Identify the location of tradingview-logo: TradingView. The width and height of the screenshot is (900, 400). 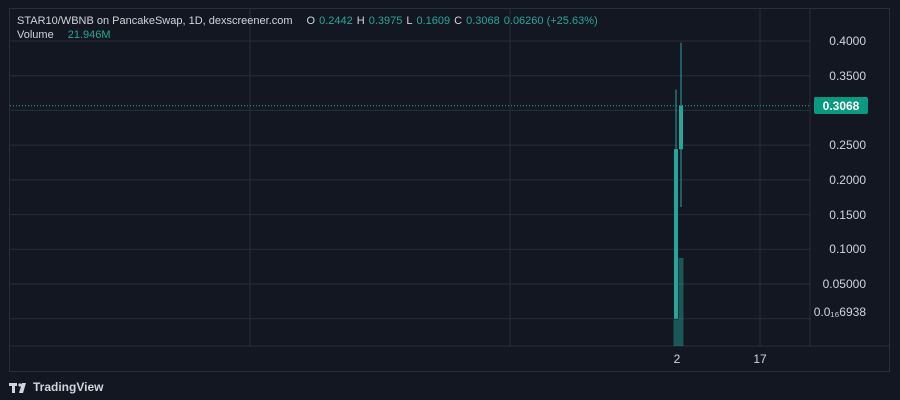
(56, 387).